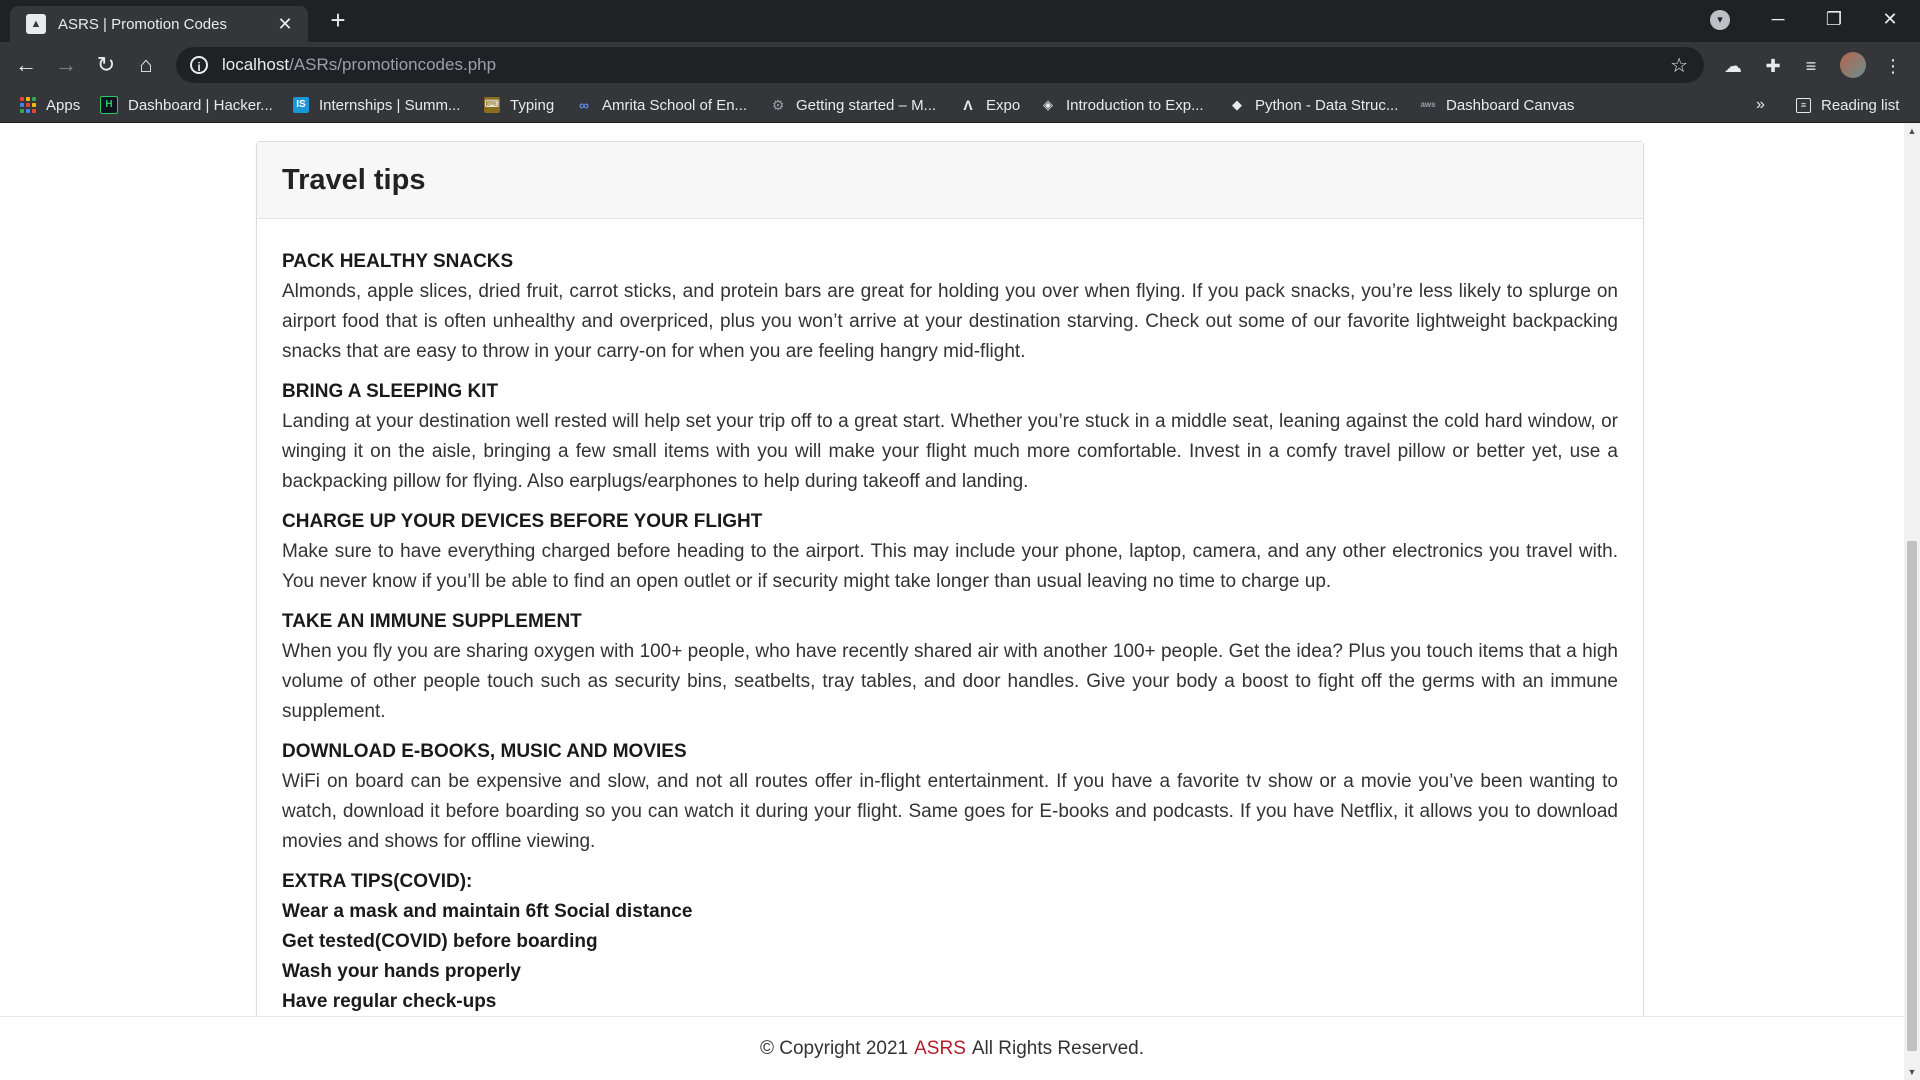 Image resolution: width=1920 pixels, height=1080 pixels. What do you see at coordinates (1853, 65) in the screenshot?
I see `profile-avatar` at bounding box center [1853, 65].